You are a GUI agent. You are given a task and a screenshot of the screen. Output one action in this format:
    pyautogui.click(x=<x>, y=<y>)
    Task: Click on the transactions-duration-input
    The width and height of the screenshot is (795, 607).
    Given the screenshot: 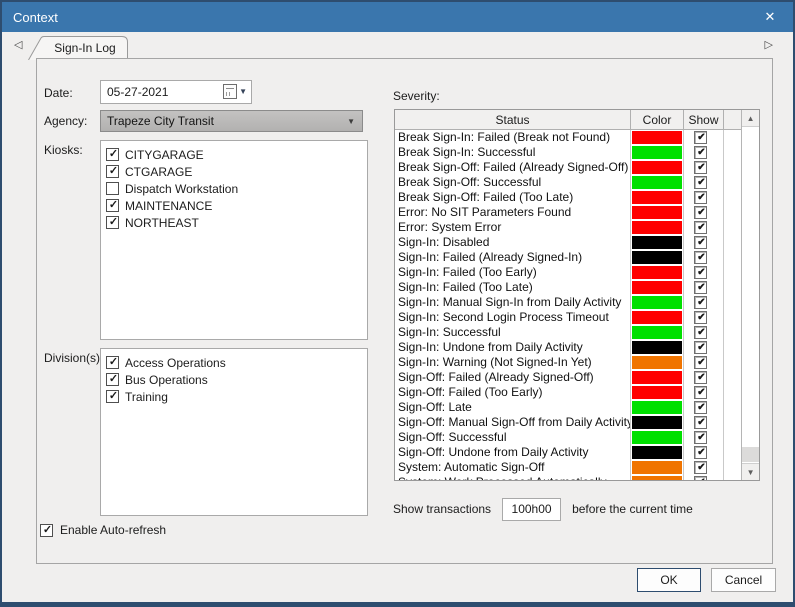 What is the action you would take?
    pyautogui.click(x=532, y=509)
    